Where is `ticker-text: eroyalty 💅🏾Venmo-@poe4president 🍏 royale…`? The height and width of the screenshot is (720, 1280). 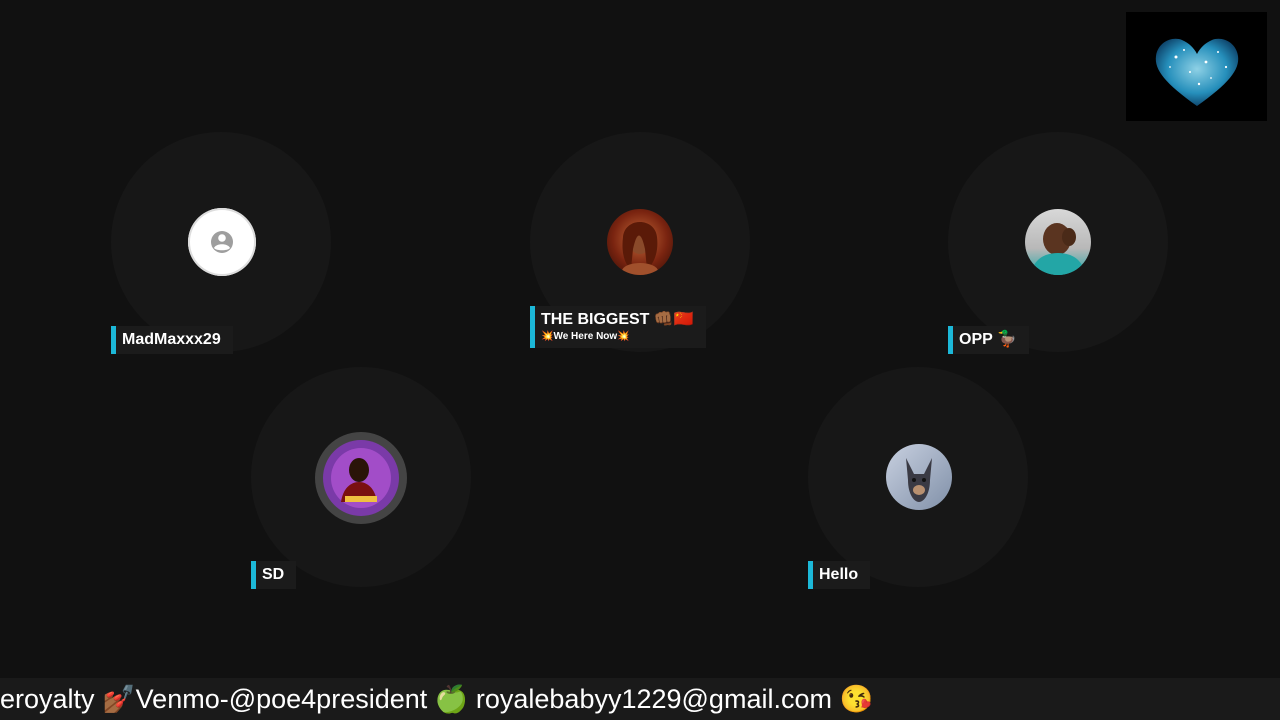
ticker-text: eroyalty 💅🏾Venmo-@poe4president 🍏 royale… is located at coordinates (437, 699).